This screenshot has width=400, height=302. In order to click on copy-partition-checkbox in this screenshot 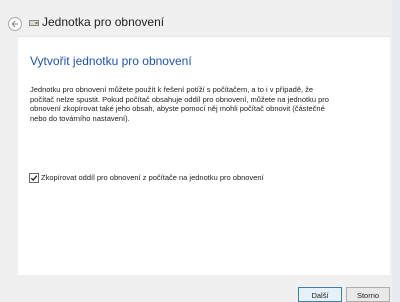, I will do `click(34, 178)`.